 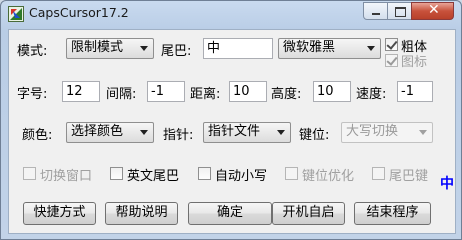 What do you see at coordinates (308, 213) in the screenshot?
I see `autostart-button: 开机自启` at bounding box center [308, 213].